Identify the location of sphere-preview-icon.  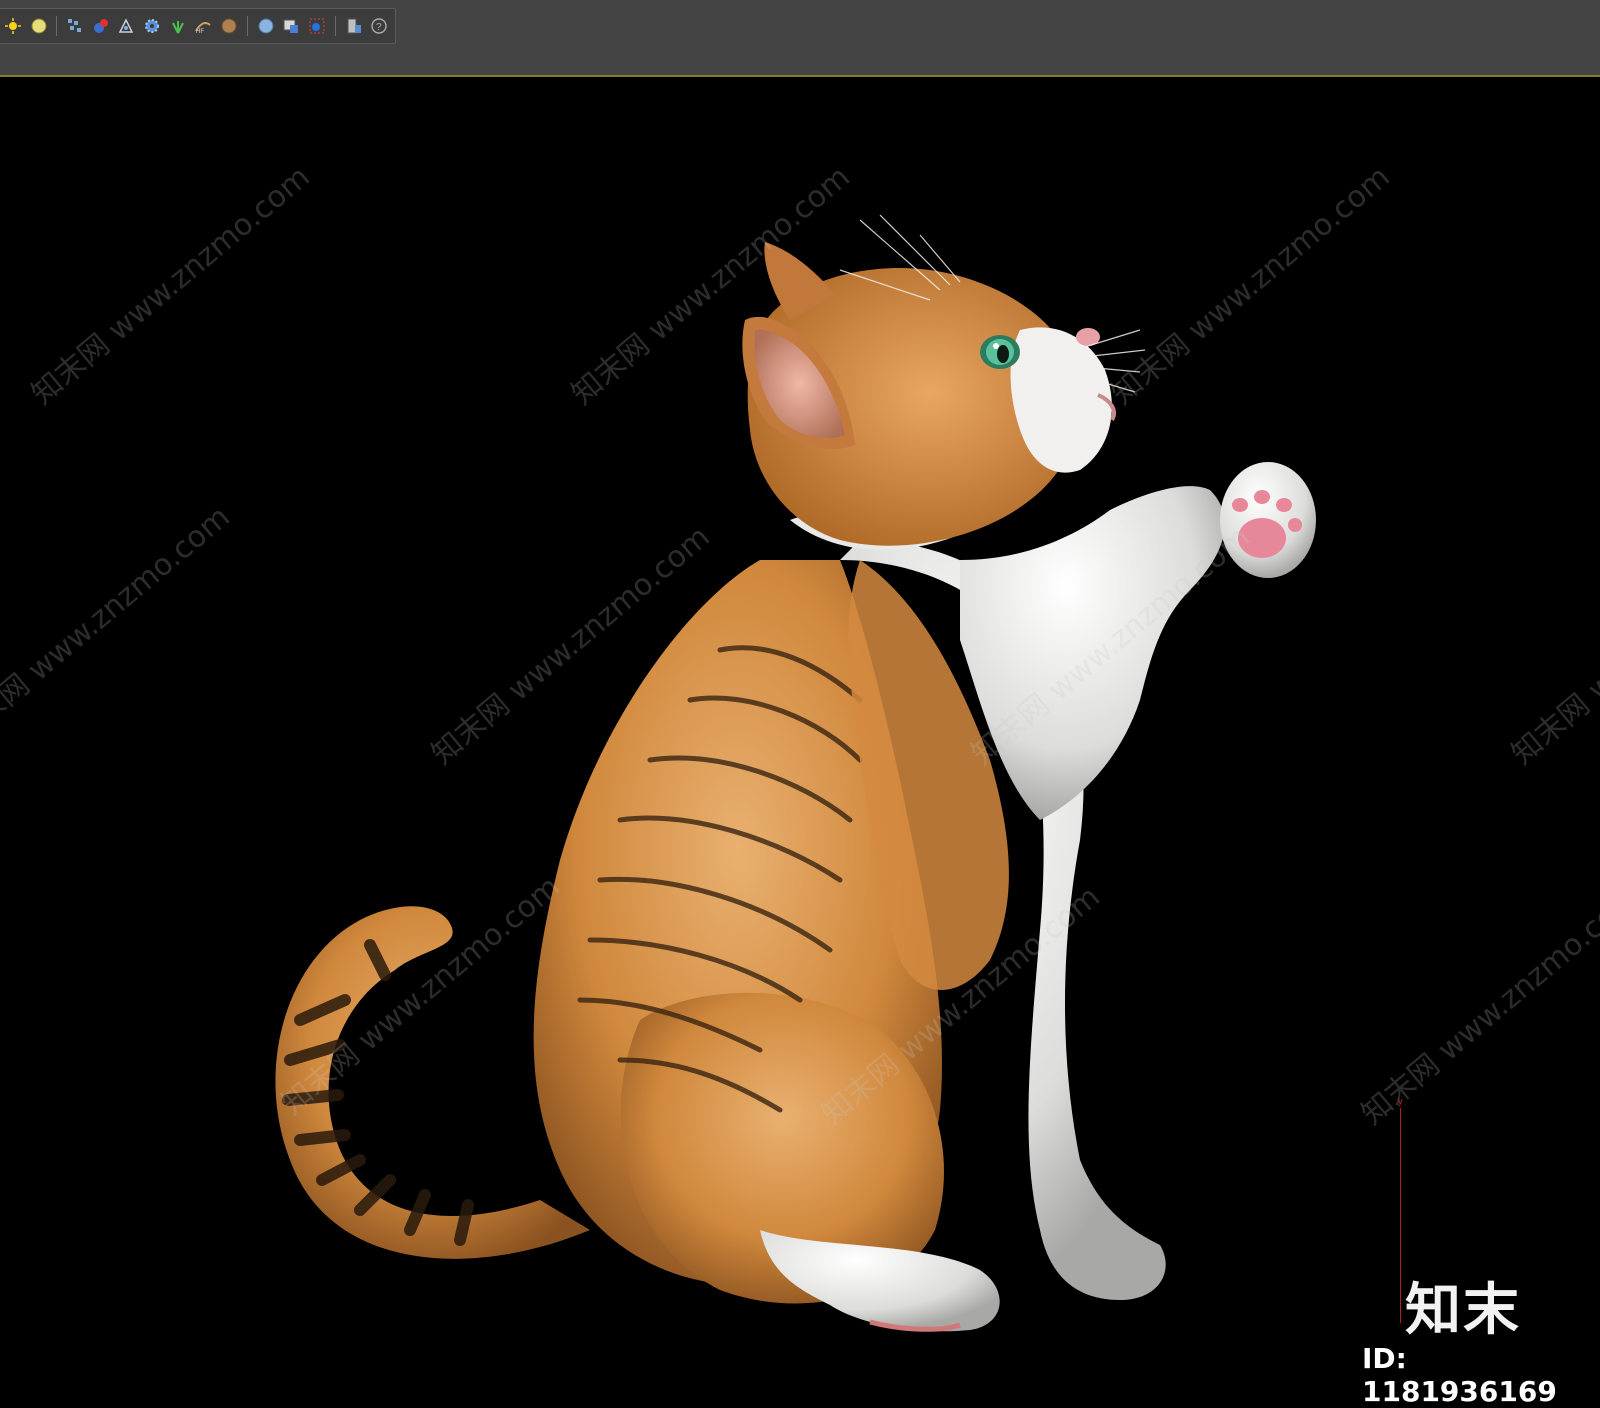
(266, 26).